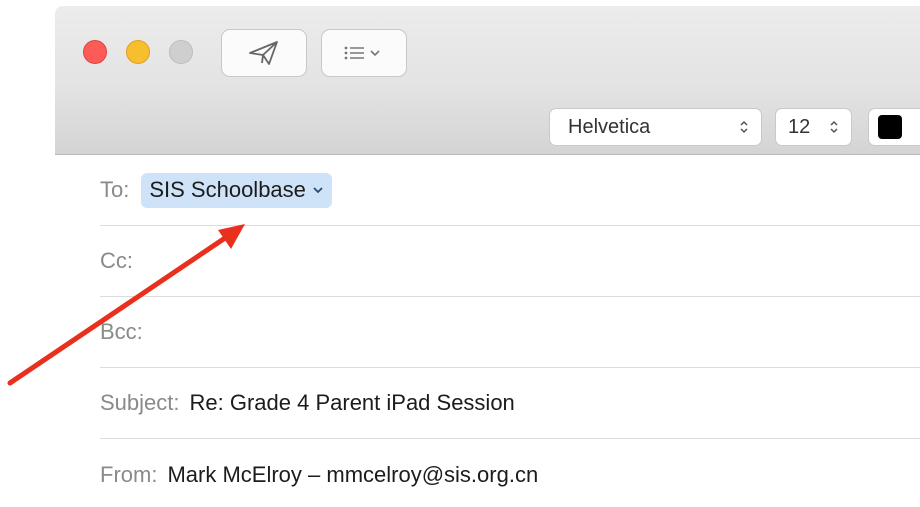  I want to click on to-label: To:, so click(115, 189).